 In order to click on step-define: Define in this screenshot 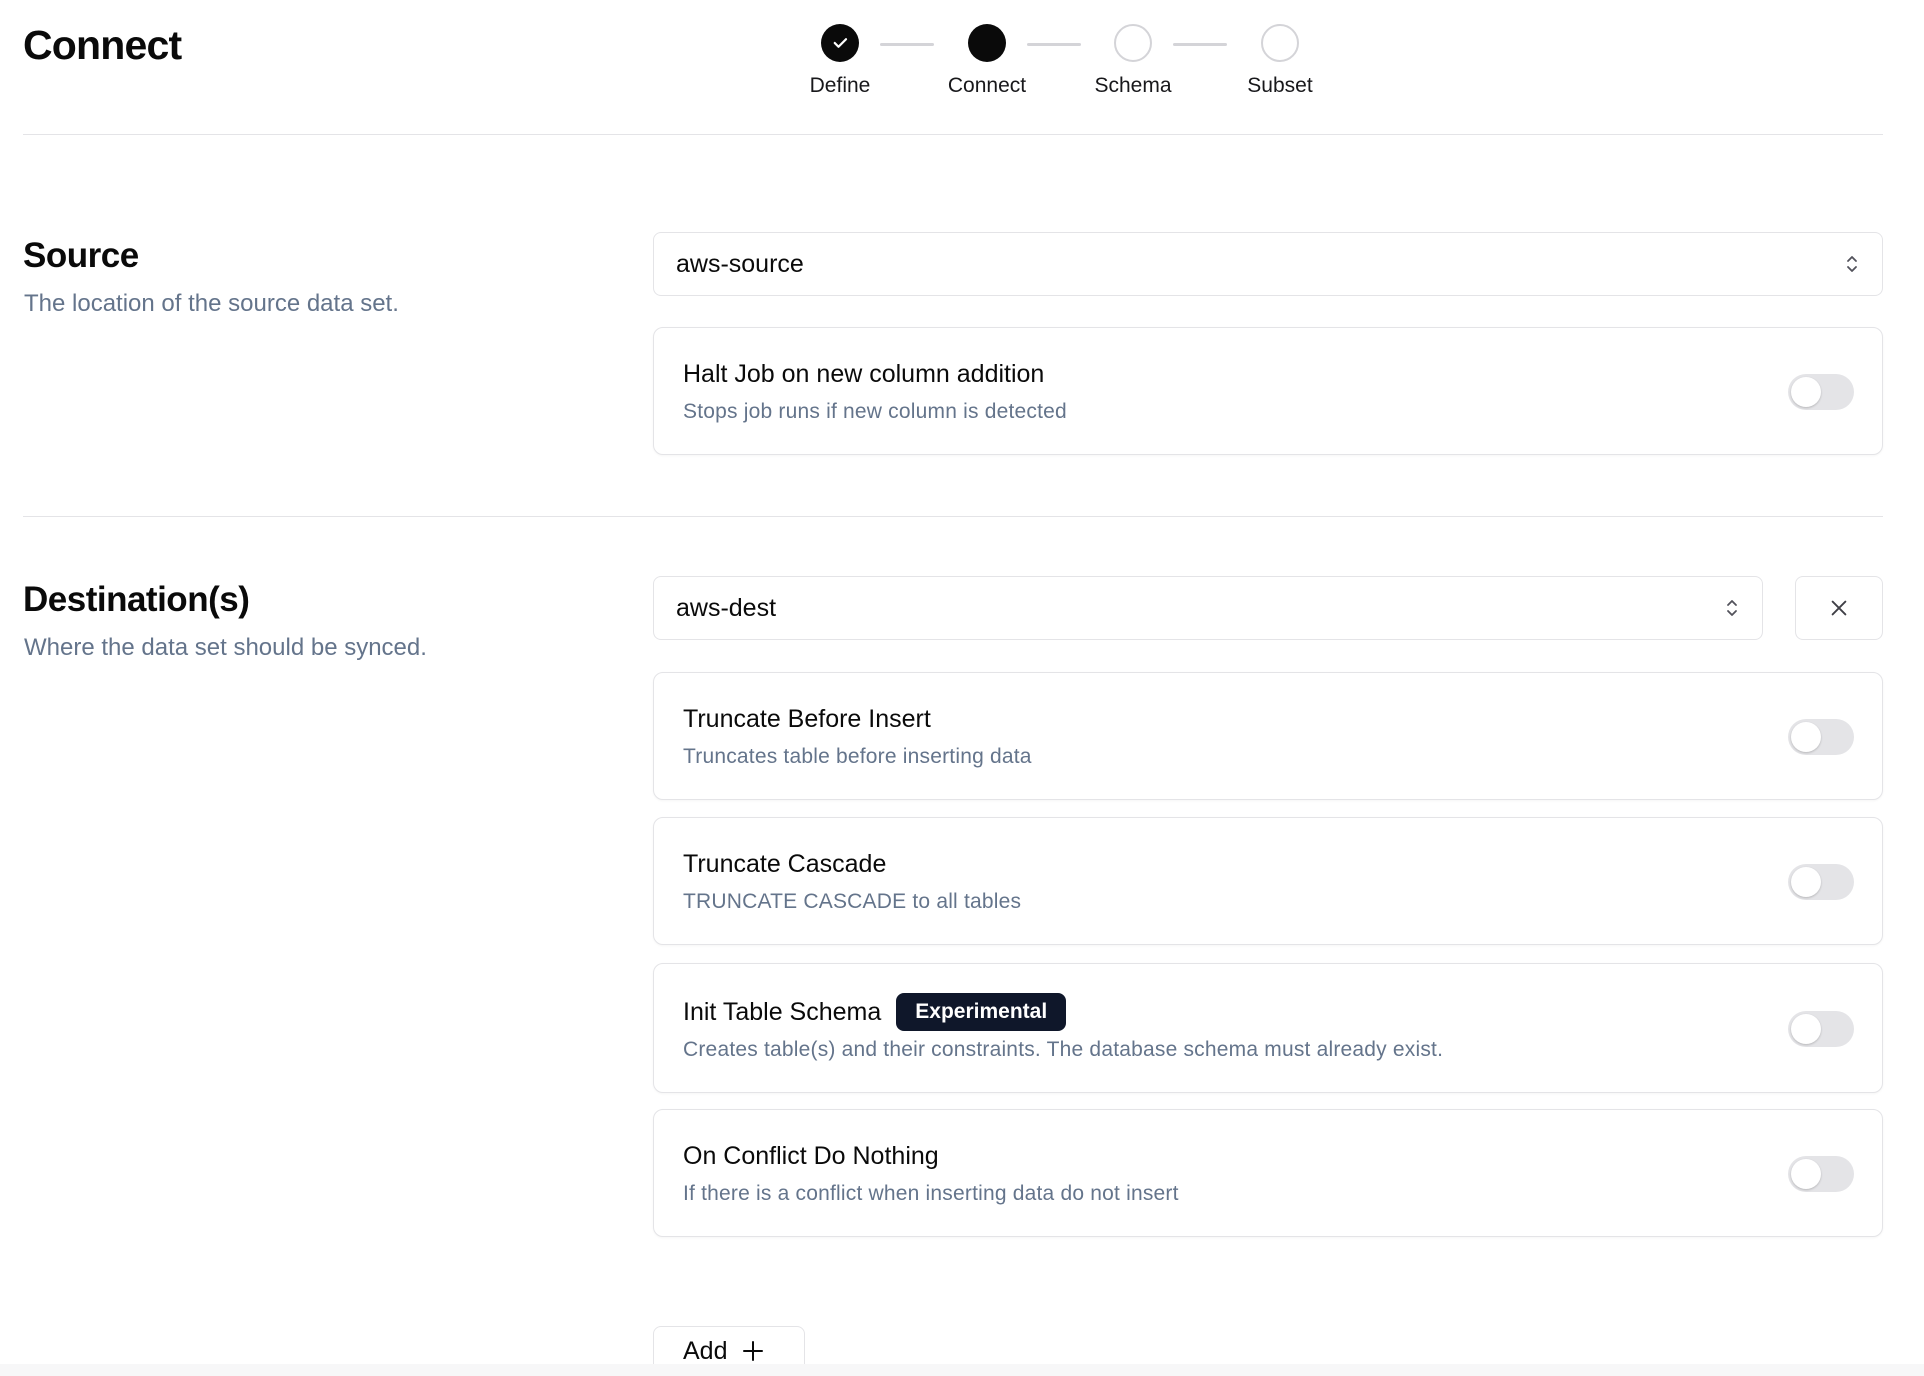, I will do `click(840, 61)`.